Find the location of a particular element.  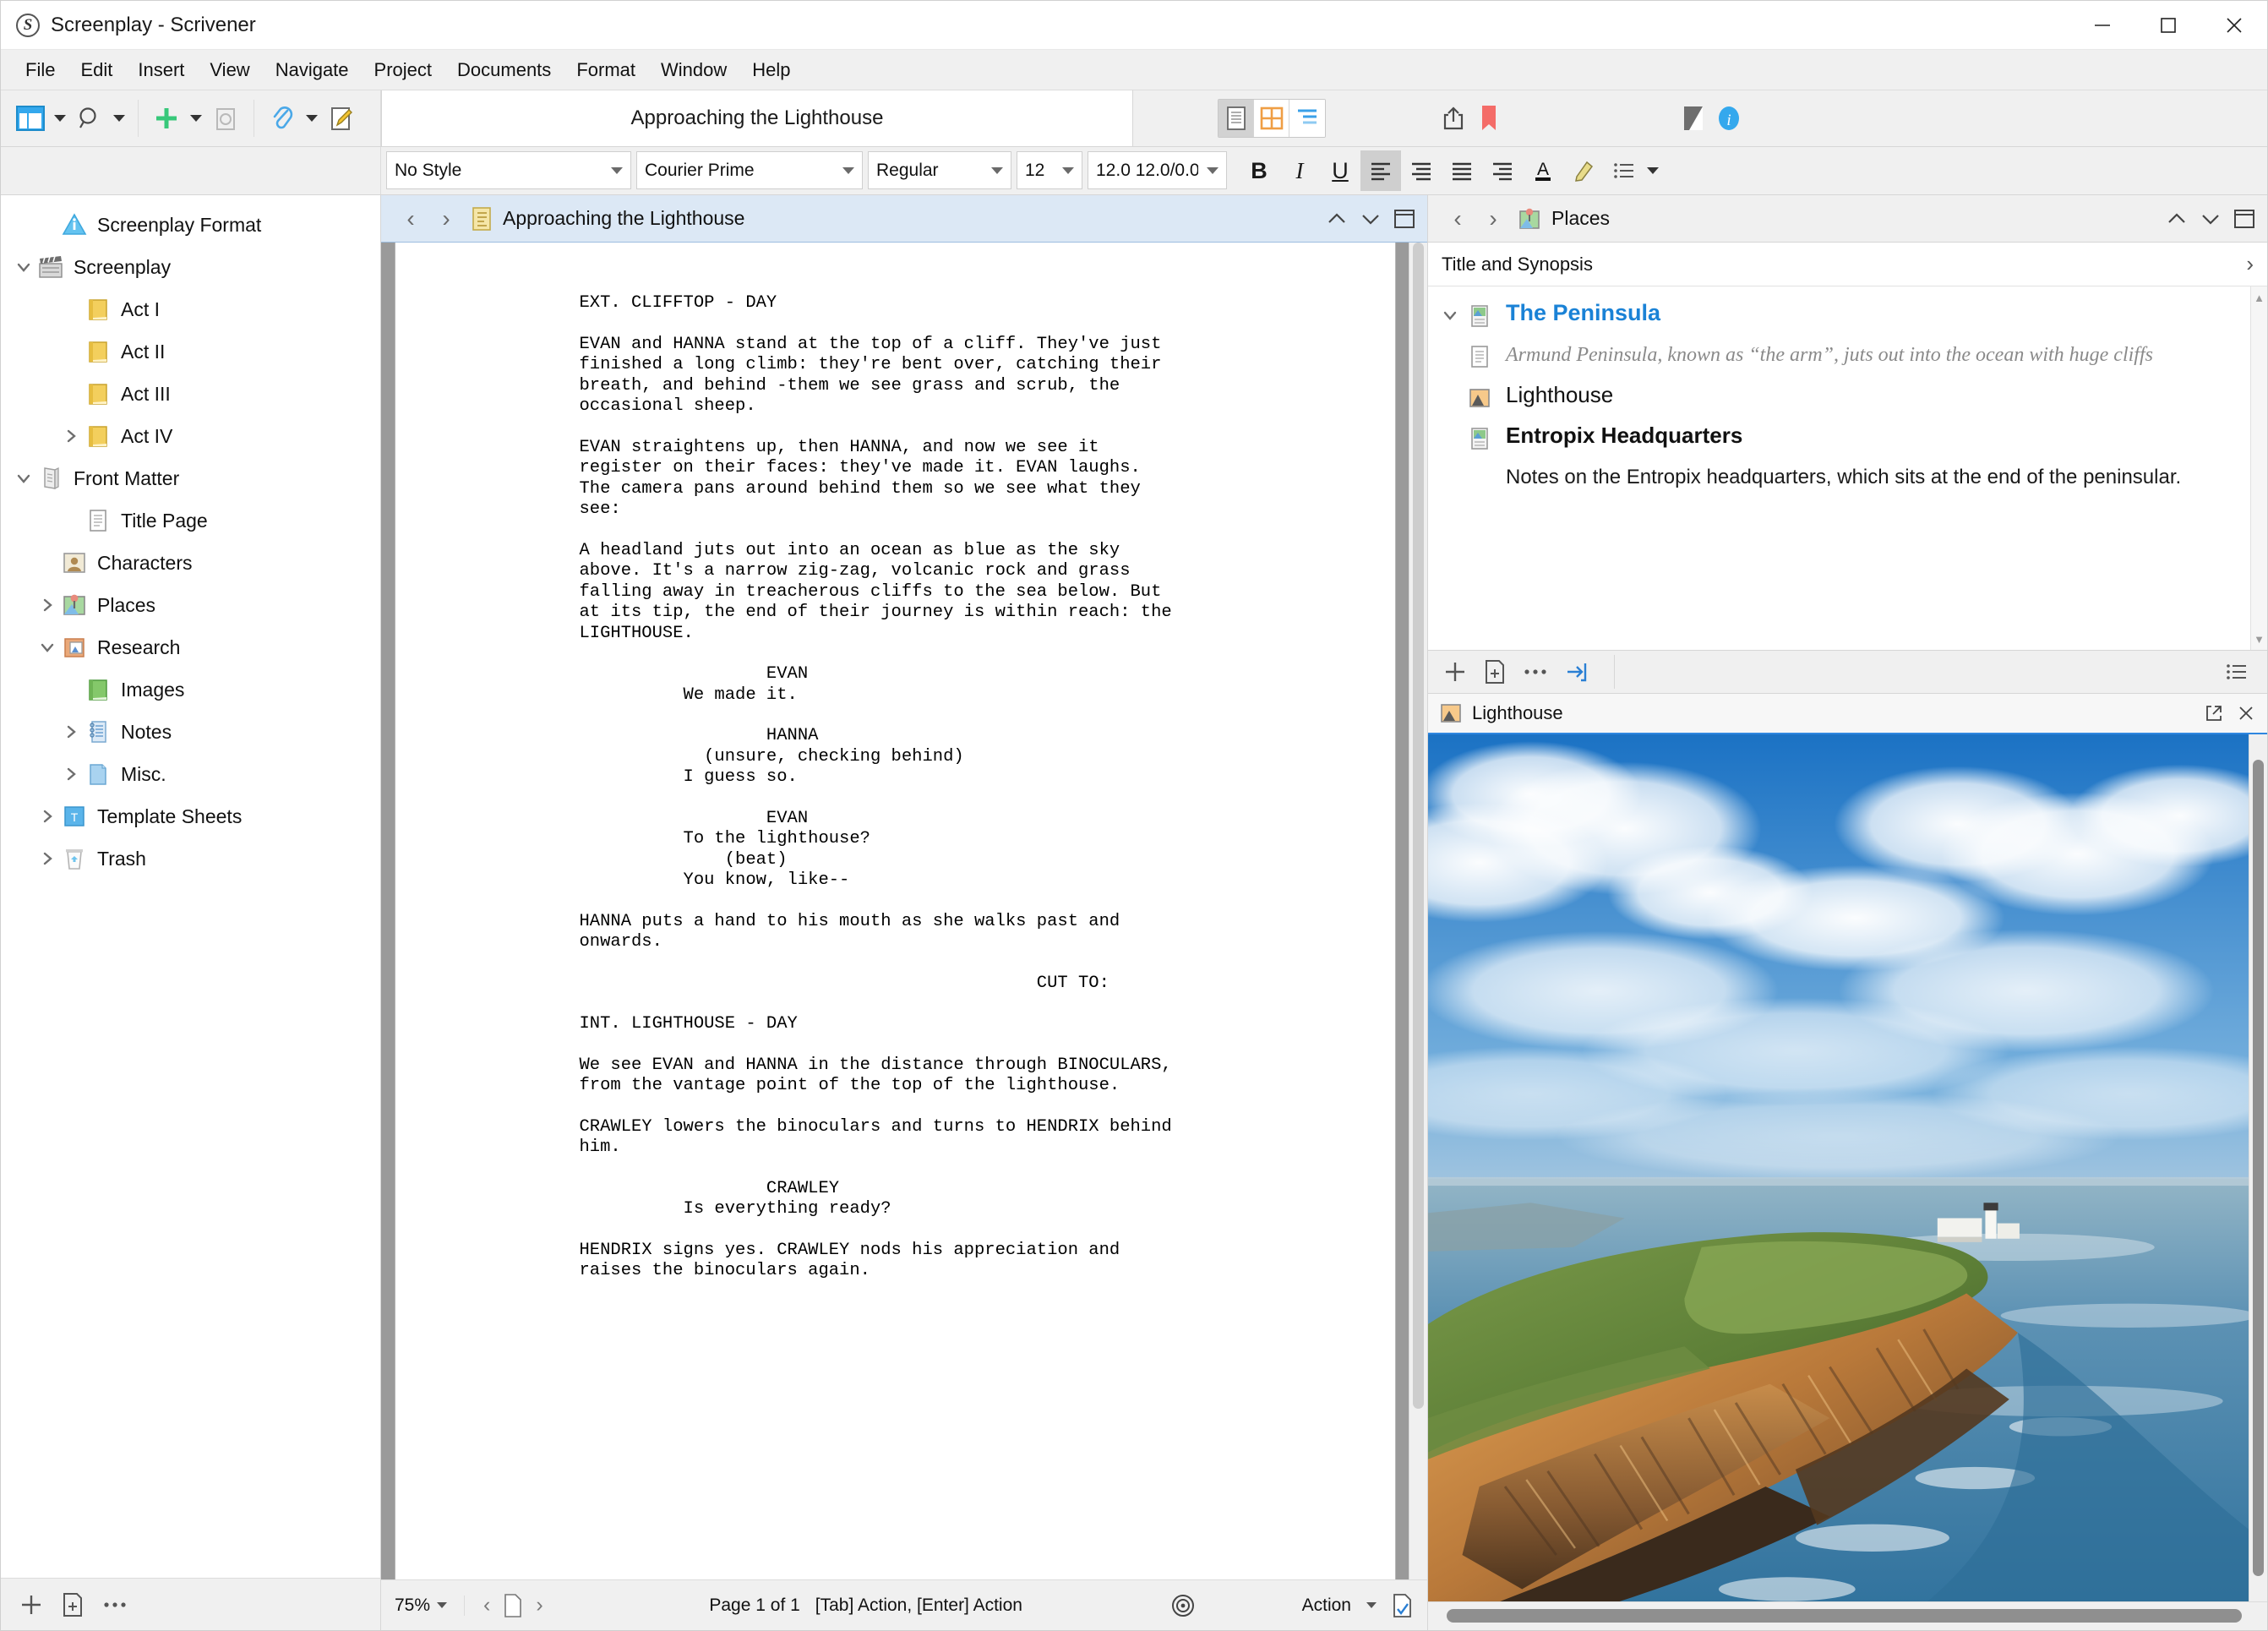

italic-button: I is located at coordinates (1299, 170).